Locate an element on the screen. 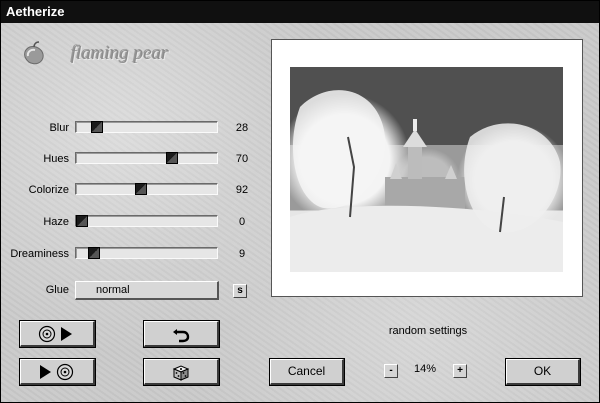  logo-text: flaming pear is located at coordinates (120, 53).